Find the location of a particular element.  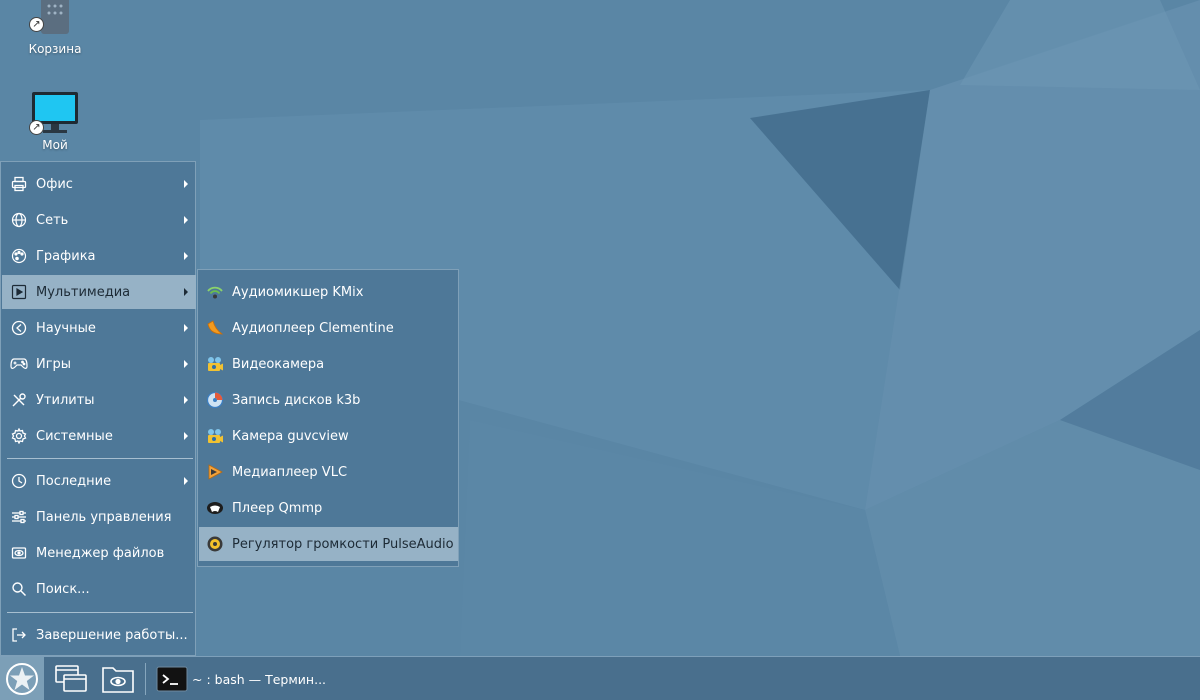

menu-item-label: Панель управления is located at coordinates (104, 517).